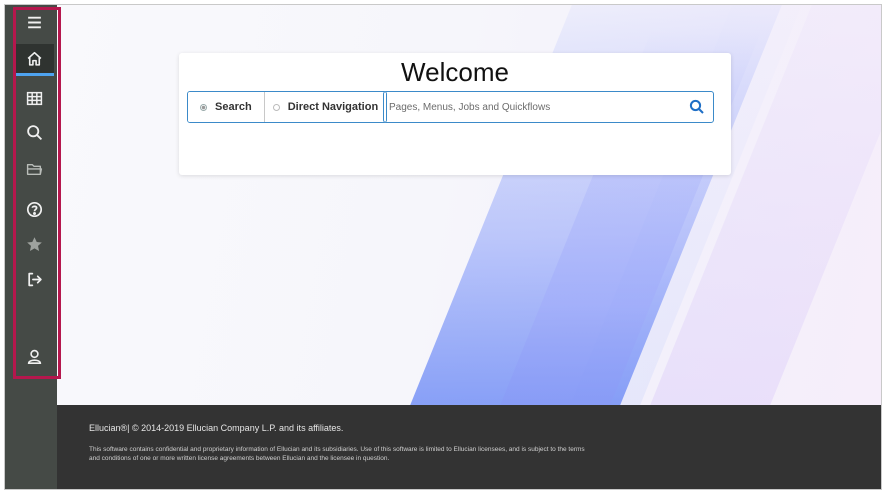 The height and width of the screenshot is (491, 888). I want to click on star-icon, so click(34, 243).